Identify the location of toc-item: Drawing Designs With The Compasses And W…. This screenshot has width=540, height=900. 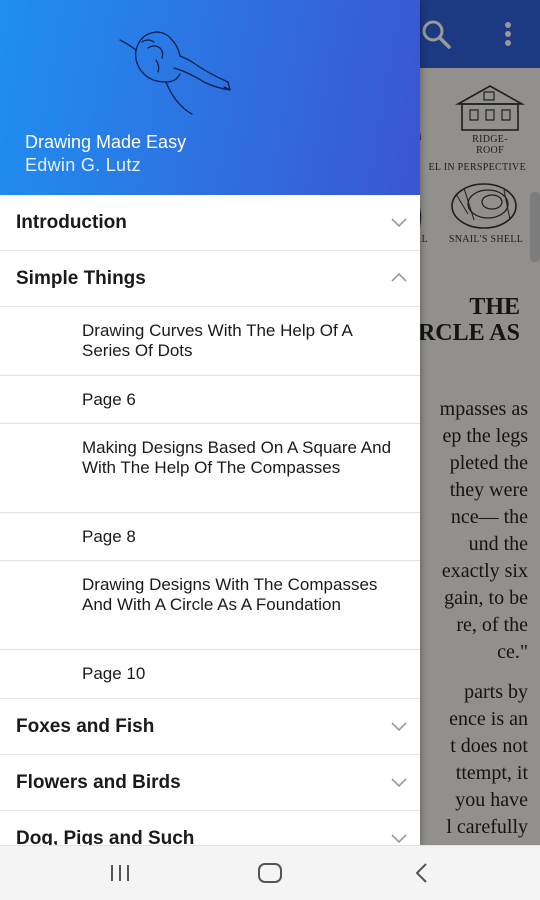
(210, 605).